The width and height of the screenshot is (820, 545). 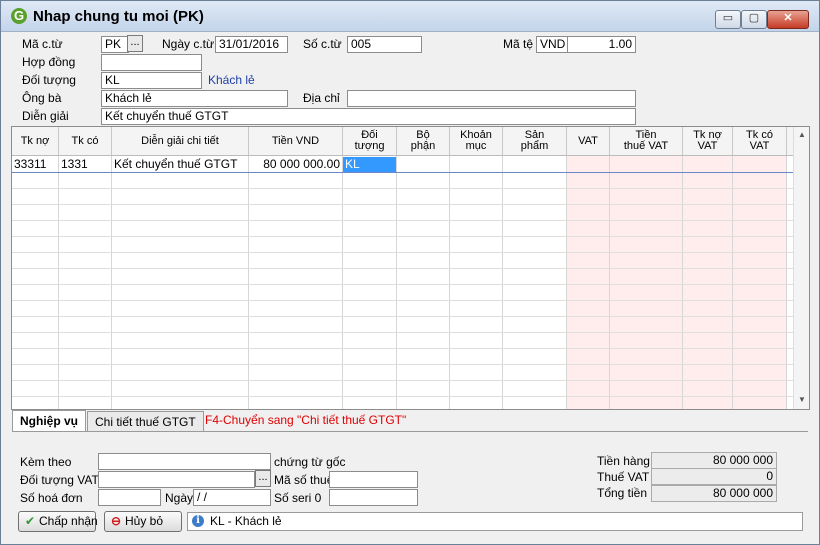 I want to click on scroll-down-icon: ▼, so click(x=801, y=400).